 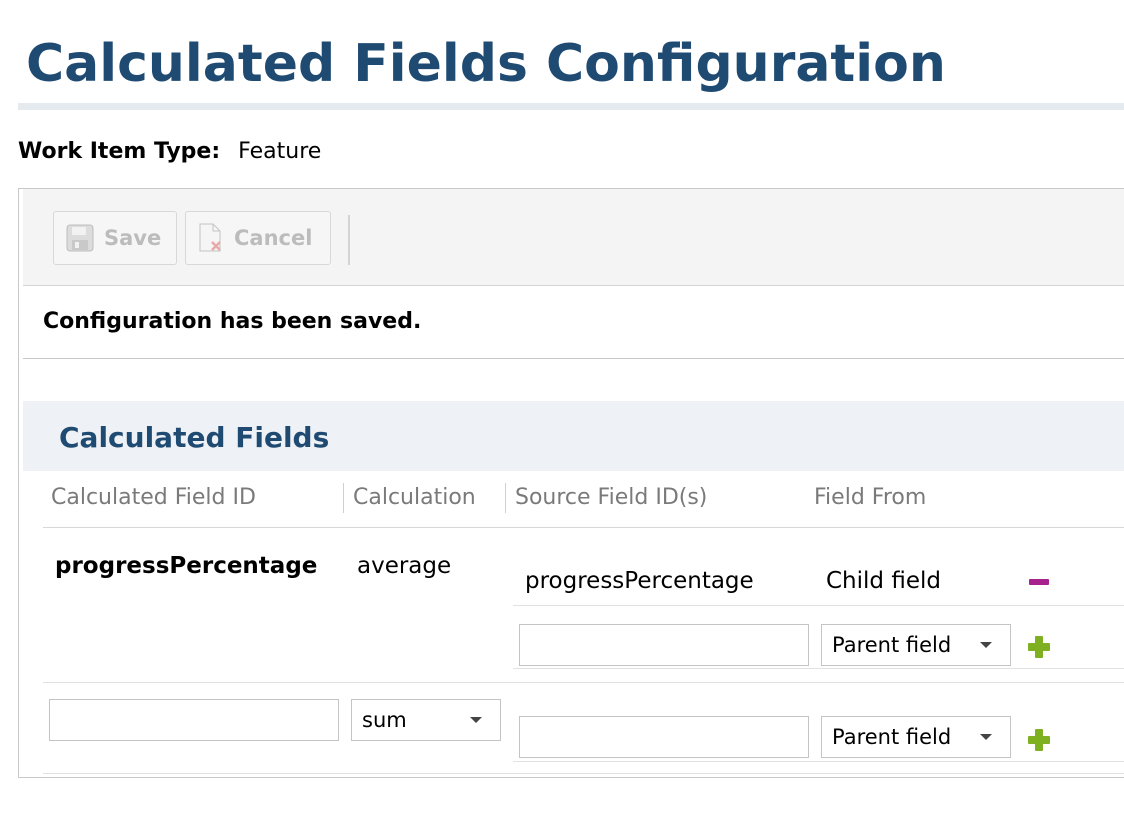 What do you see at coordinates (573, 237) in the screenshot?
I see `toolbar: Save Cancel` at bounding box center [573, 237].